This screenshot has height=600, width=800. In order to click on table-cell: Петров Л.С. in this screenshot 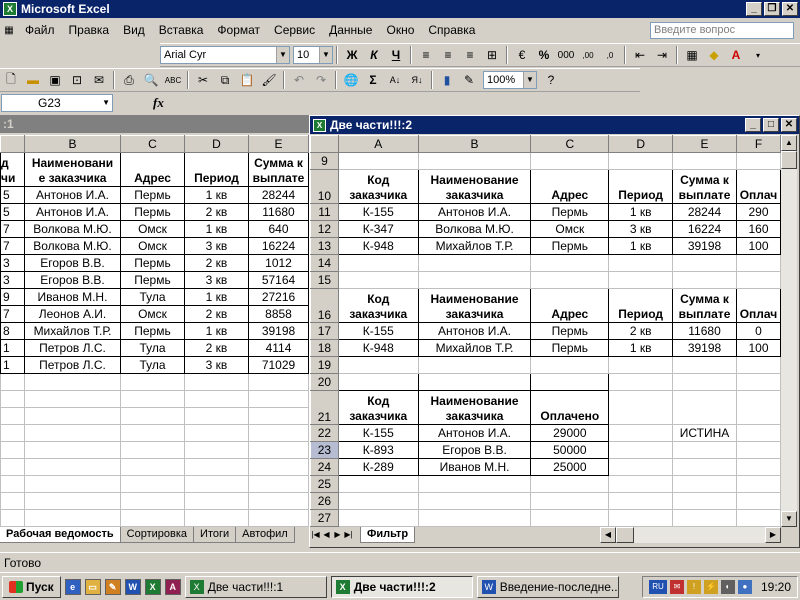, I will do `click(72, 365)`.